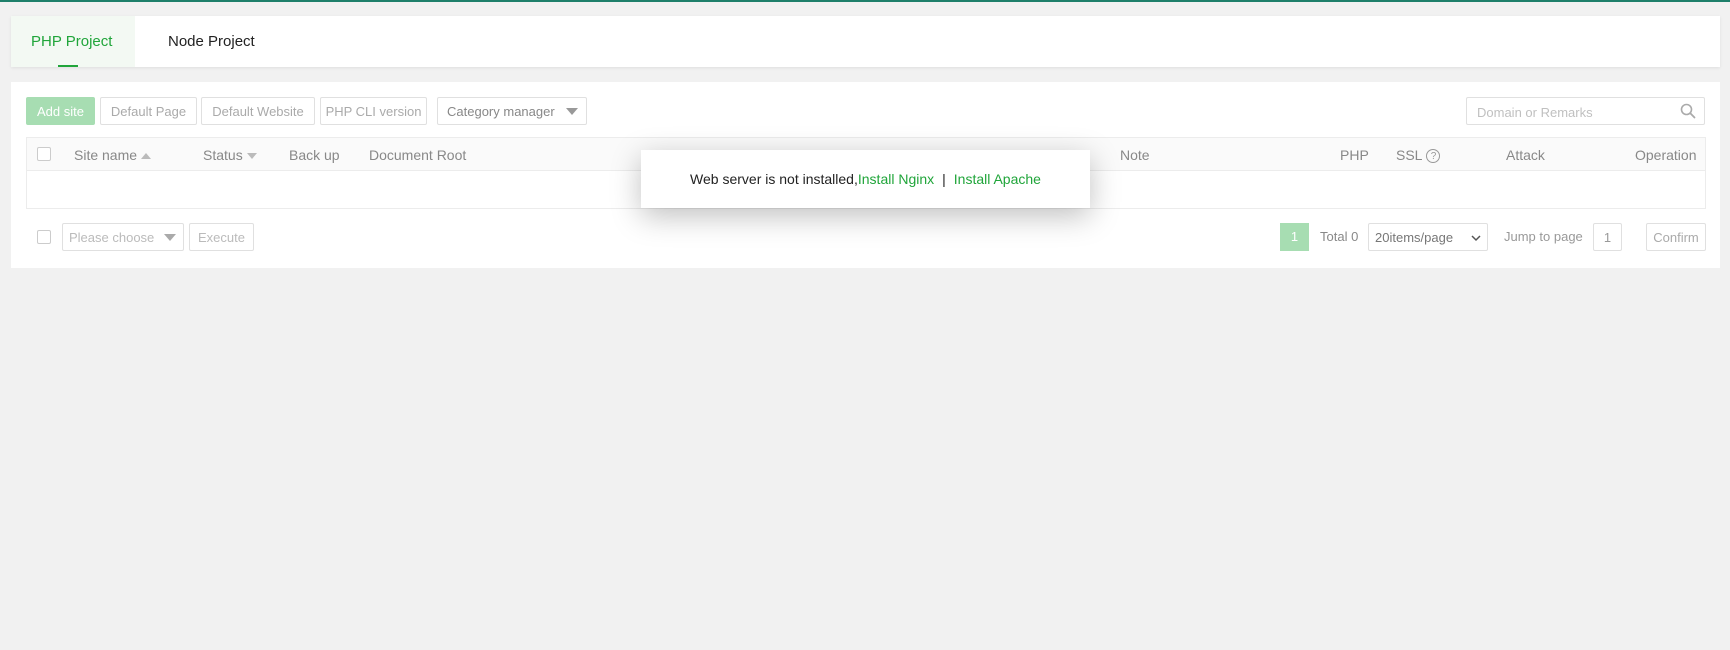 The height and width of the screenshot is (650, 1730). Describe the element at coordinates (997, 179) in the screenshot. I see `install-apache-link: Install Apache` at that location.